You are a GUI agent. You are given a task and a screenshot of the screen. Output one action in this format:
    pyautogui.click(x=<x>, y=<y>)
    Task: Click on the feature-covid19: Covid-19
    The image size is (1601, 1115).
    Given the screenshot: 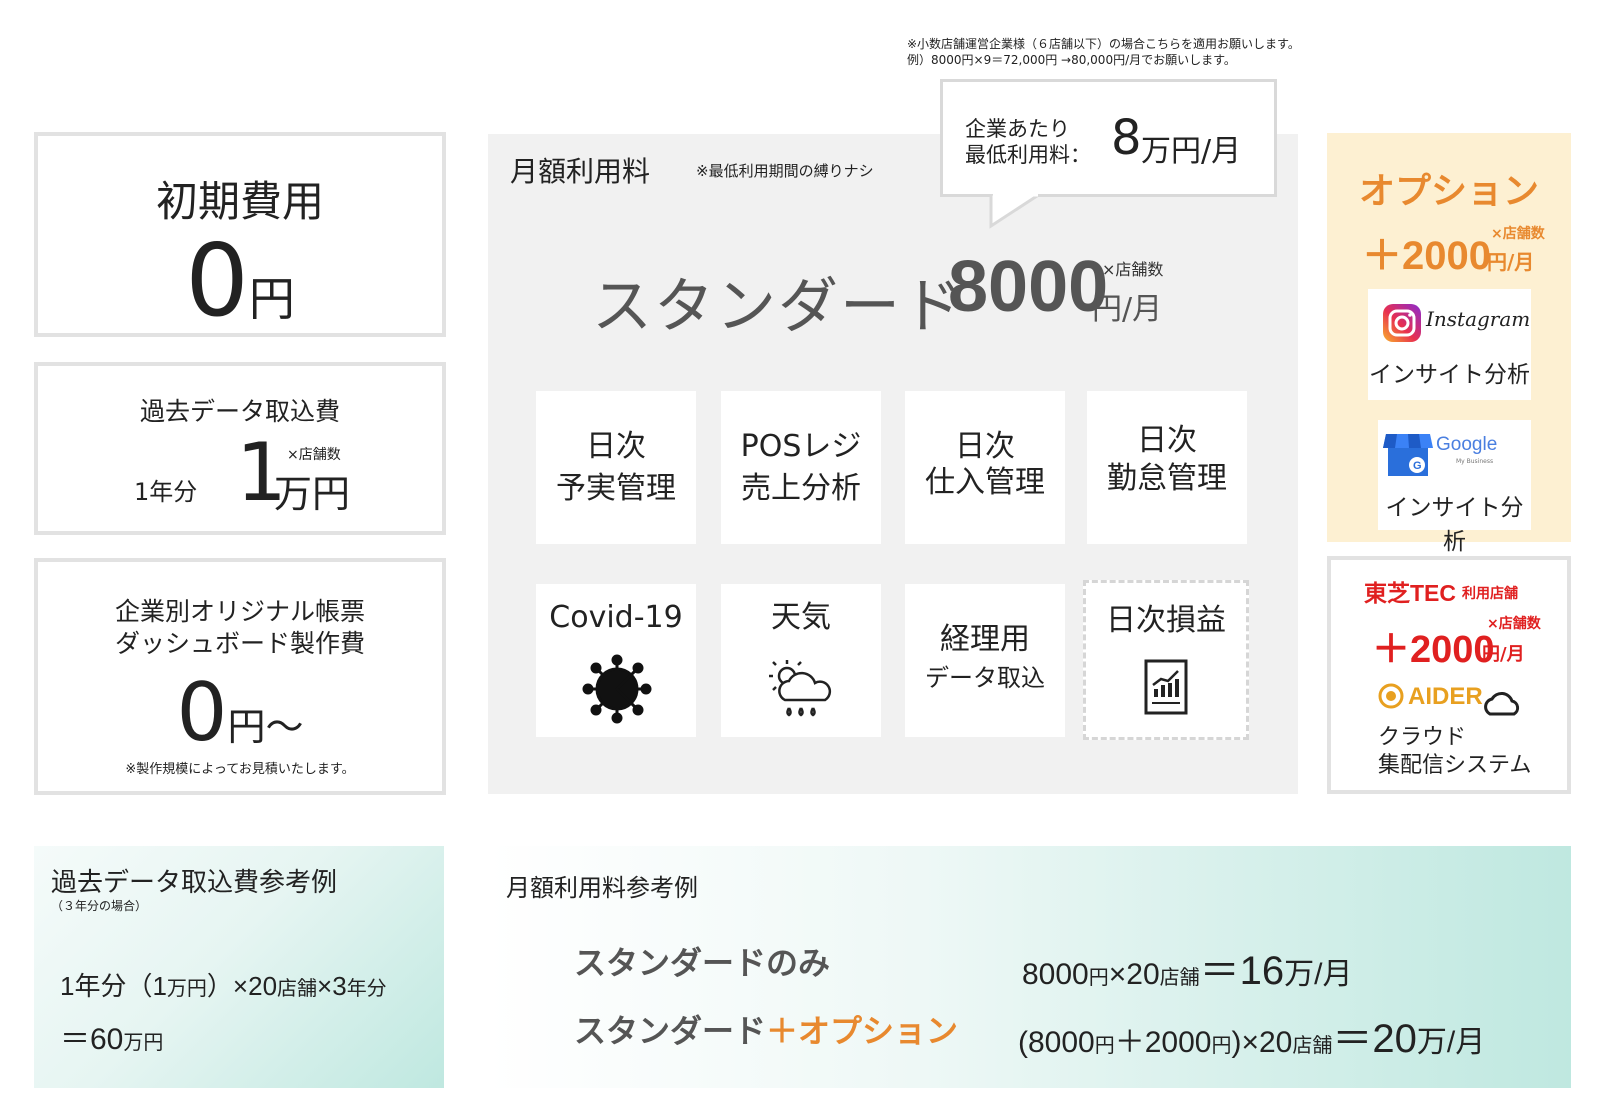 What is the action you would take?
    pyautogui.click(x=616, y=660)
    